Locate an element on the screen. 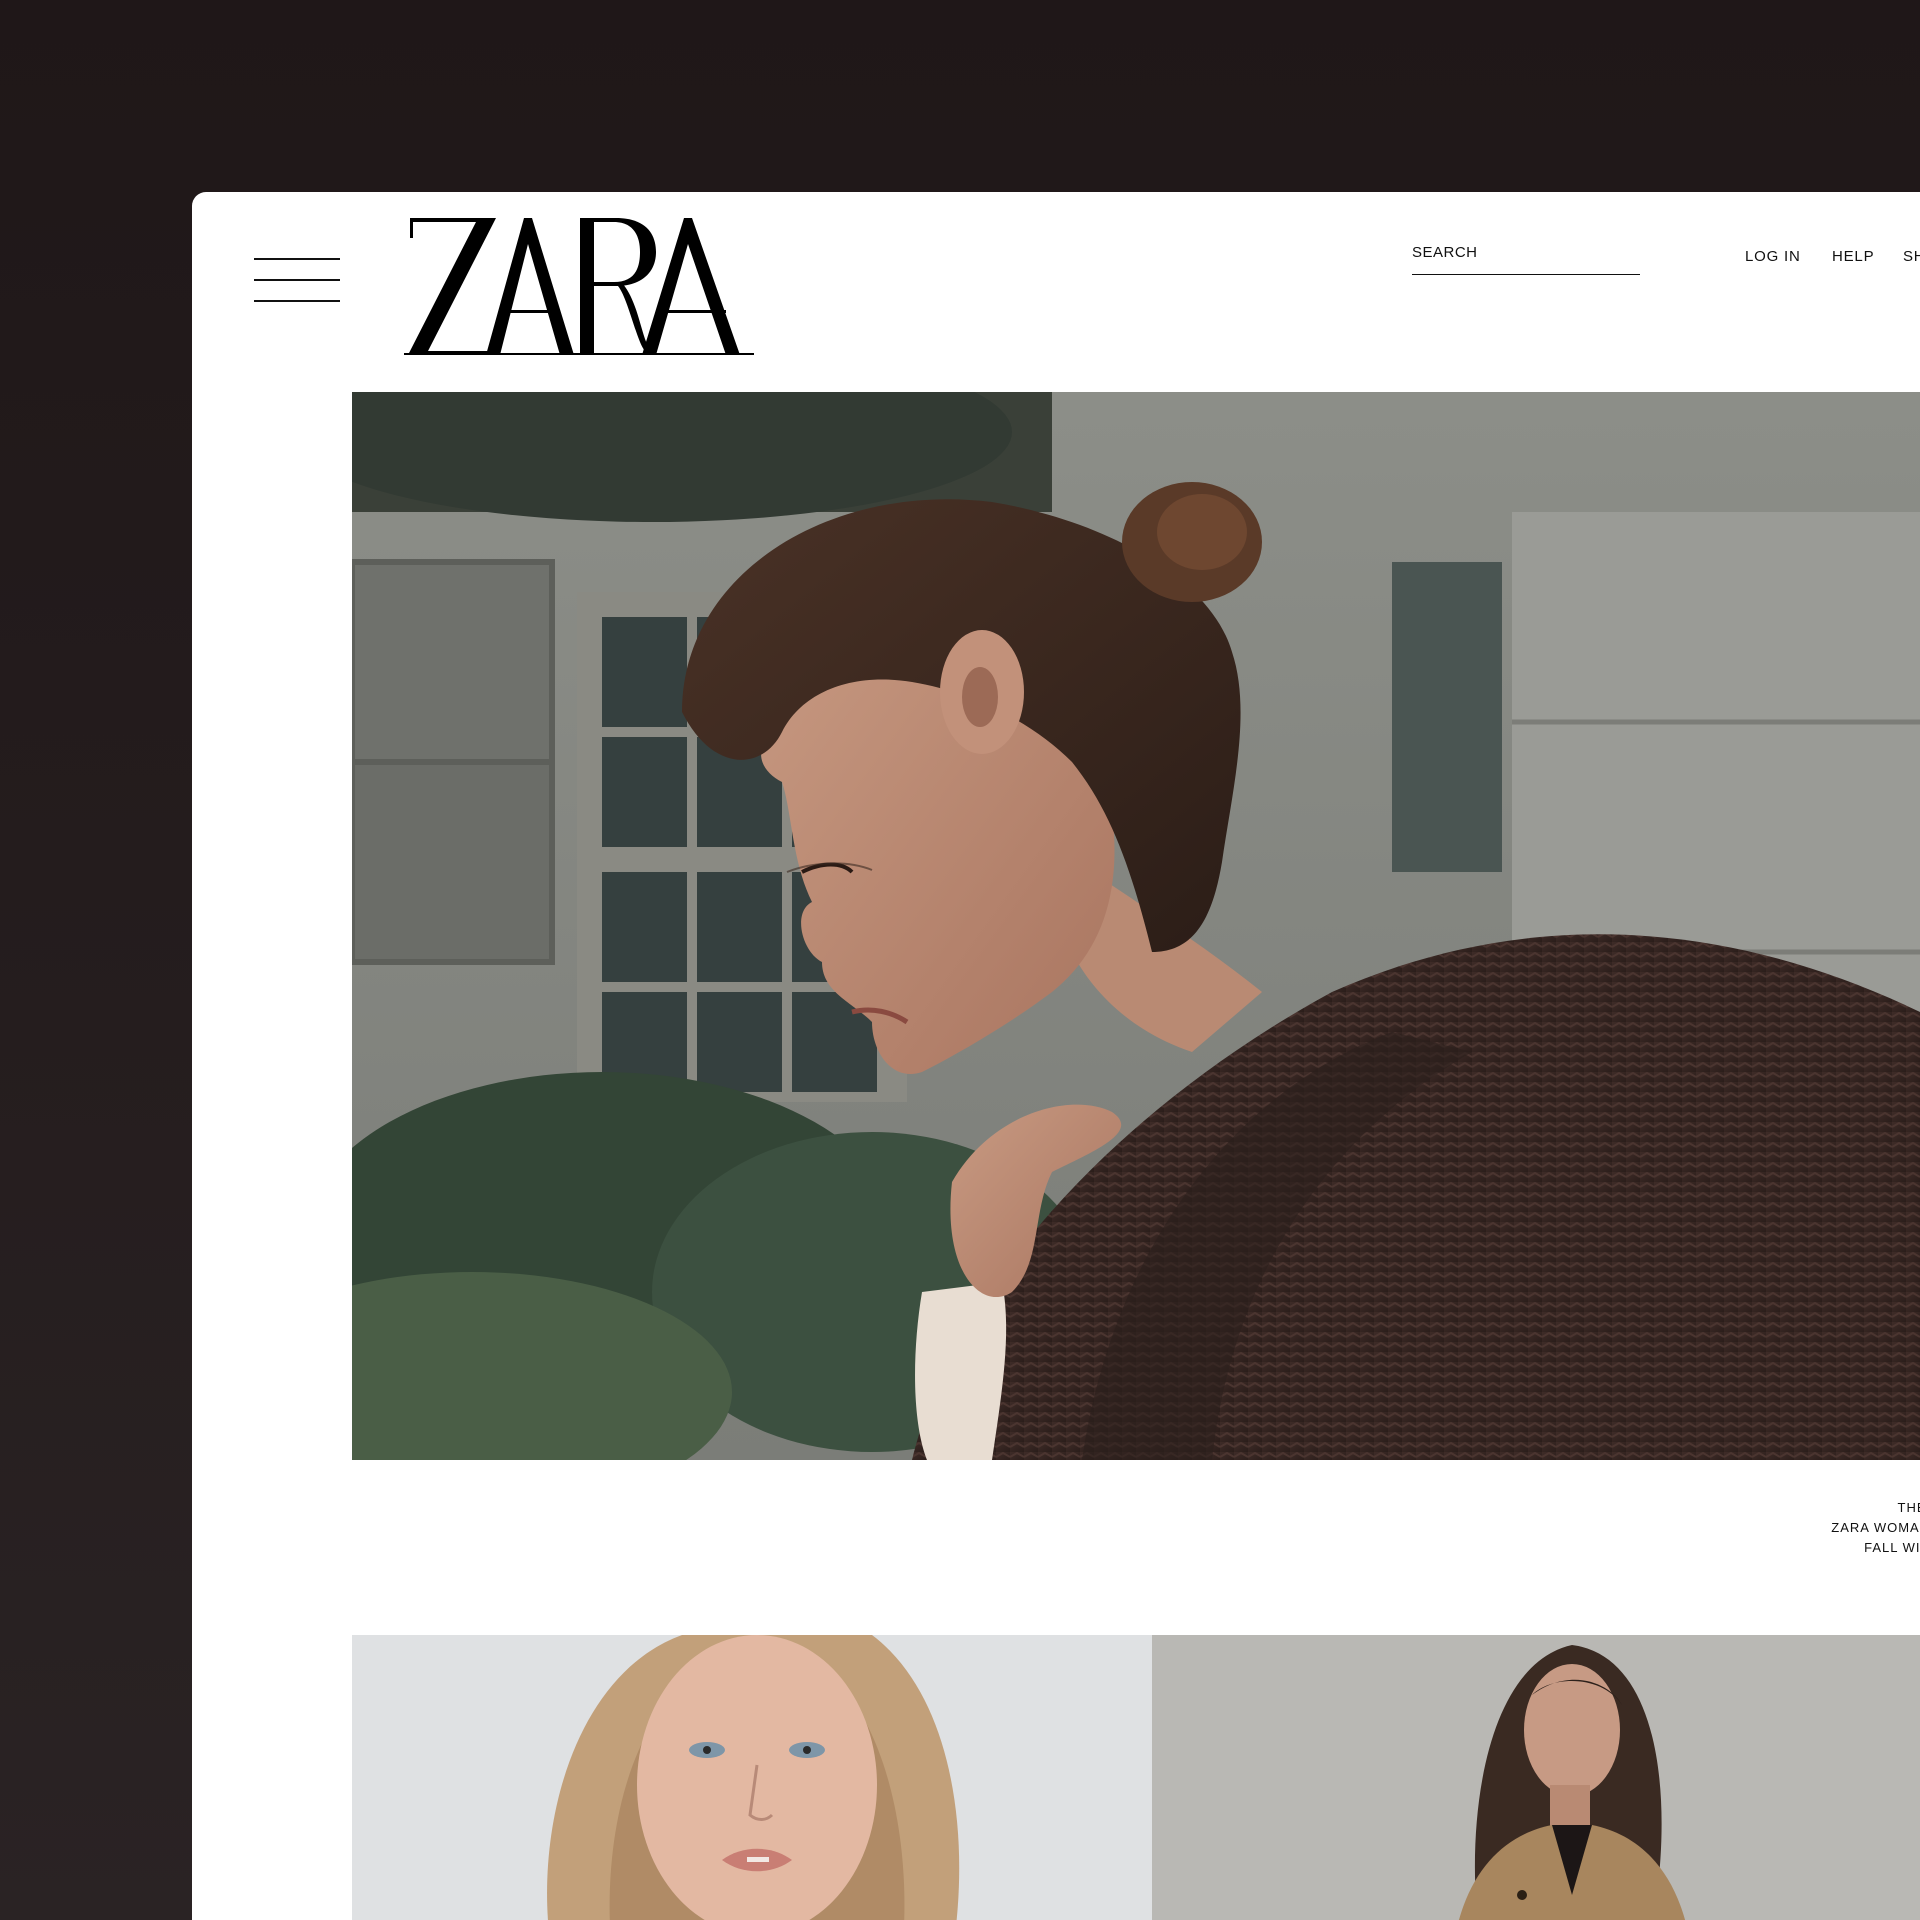 This screenshot has width=1920, height=1920. help-link: HELP is located at coordinates (1853, 256).